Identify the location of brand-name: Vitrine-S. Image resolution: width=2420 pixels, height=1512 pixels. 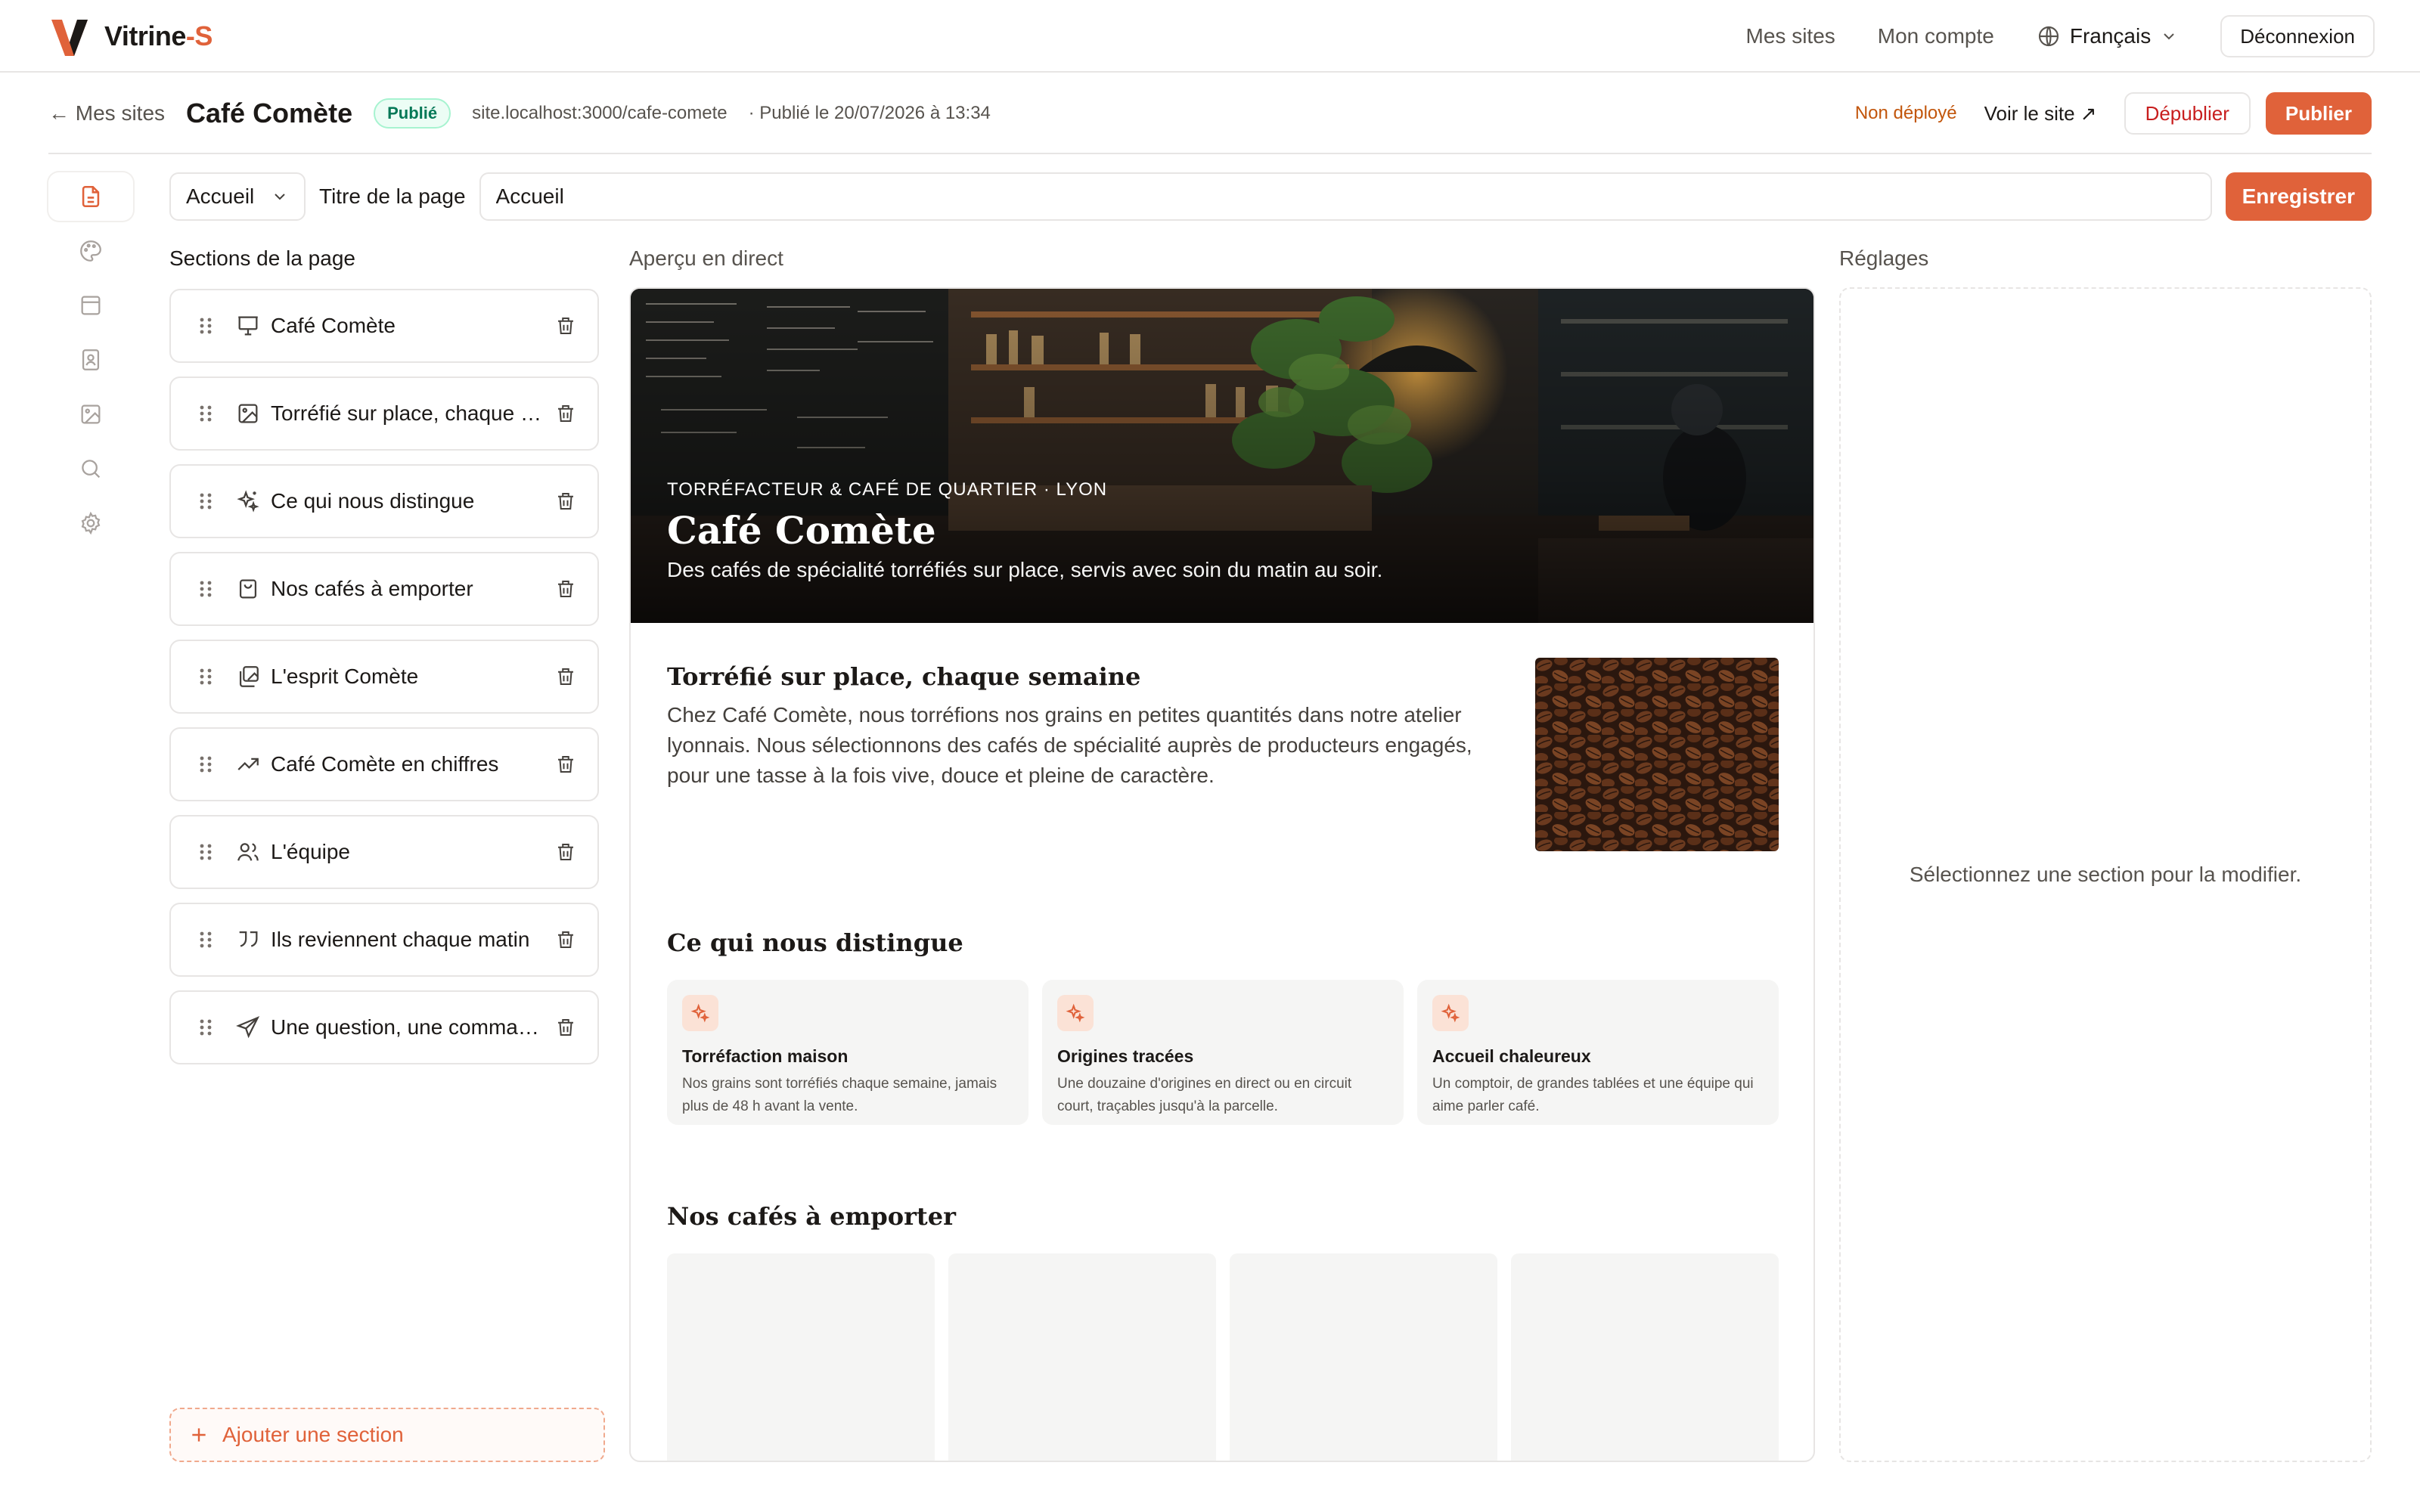
(158, 36).